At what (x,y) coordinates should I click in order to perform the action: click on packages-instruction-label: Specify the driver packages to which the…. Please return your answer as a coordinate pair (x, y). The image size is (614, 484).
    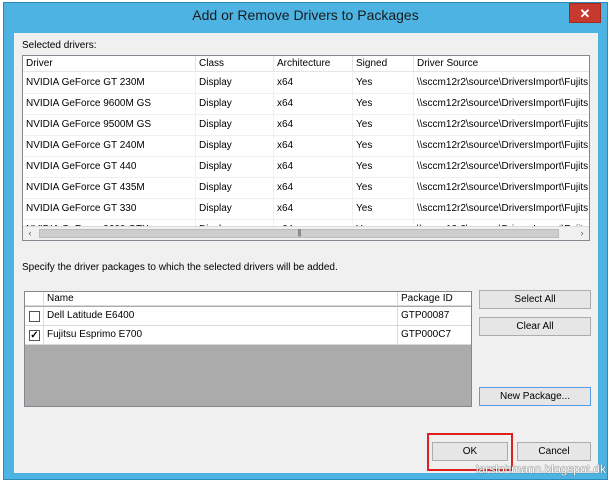
    Looking at the image, I should click on (180, 267).